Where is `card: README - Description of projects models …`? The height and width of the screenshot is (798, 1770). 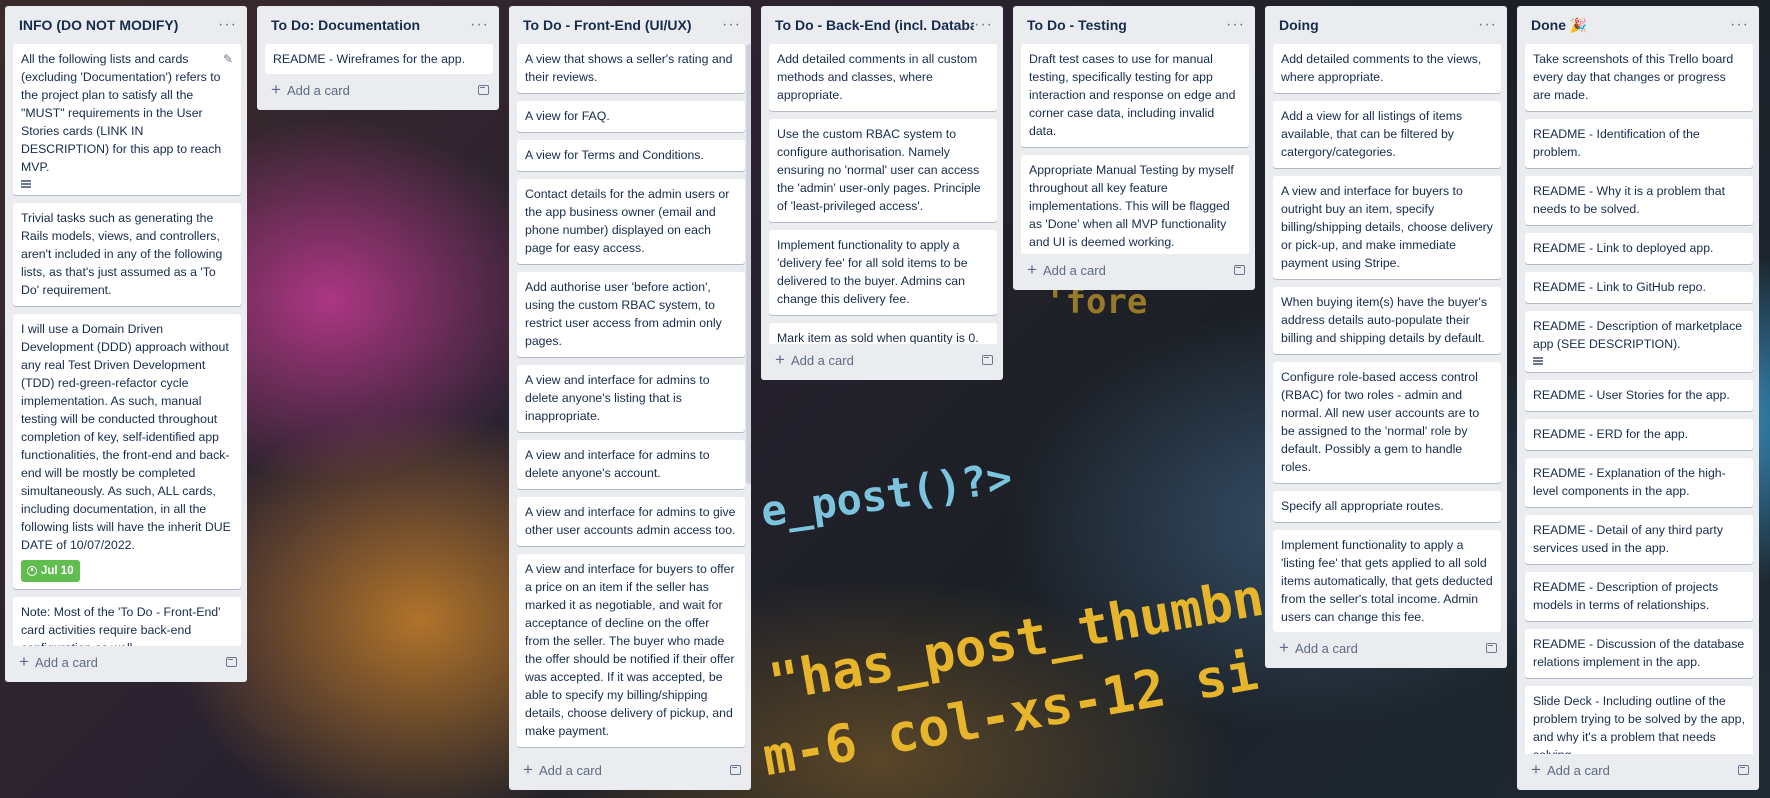
card: README - Description of projects models … is located at coordinates (1639, 596).